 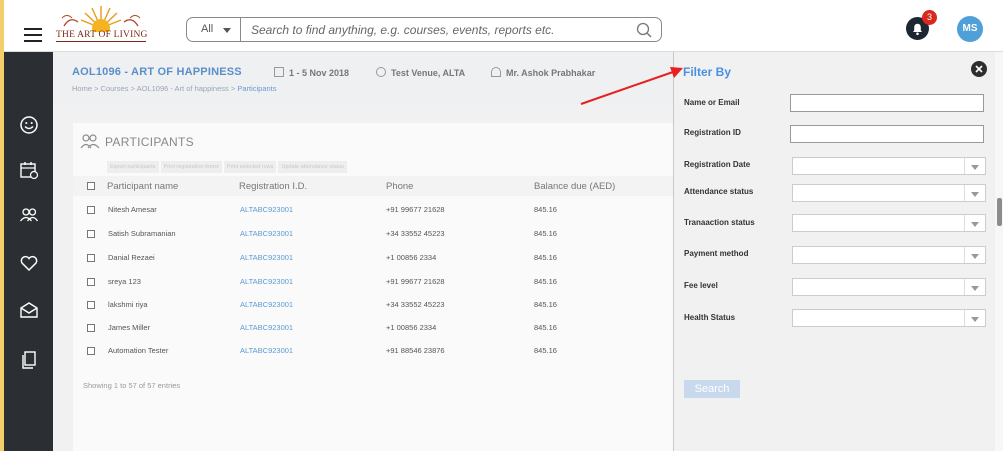 I want to click on column-header-phone: Phone, so click(x=399, y=186).